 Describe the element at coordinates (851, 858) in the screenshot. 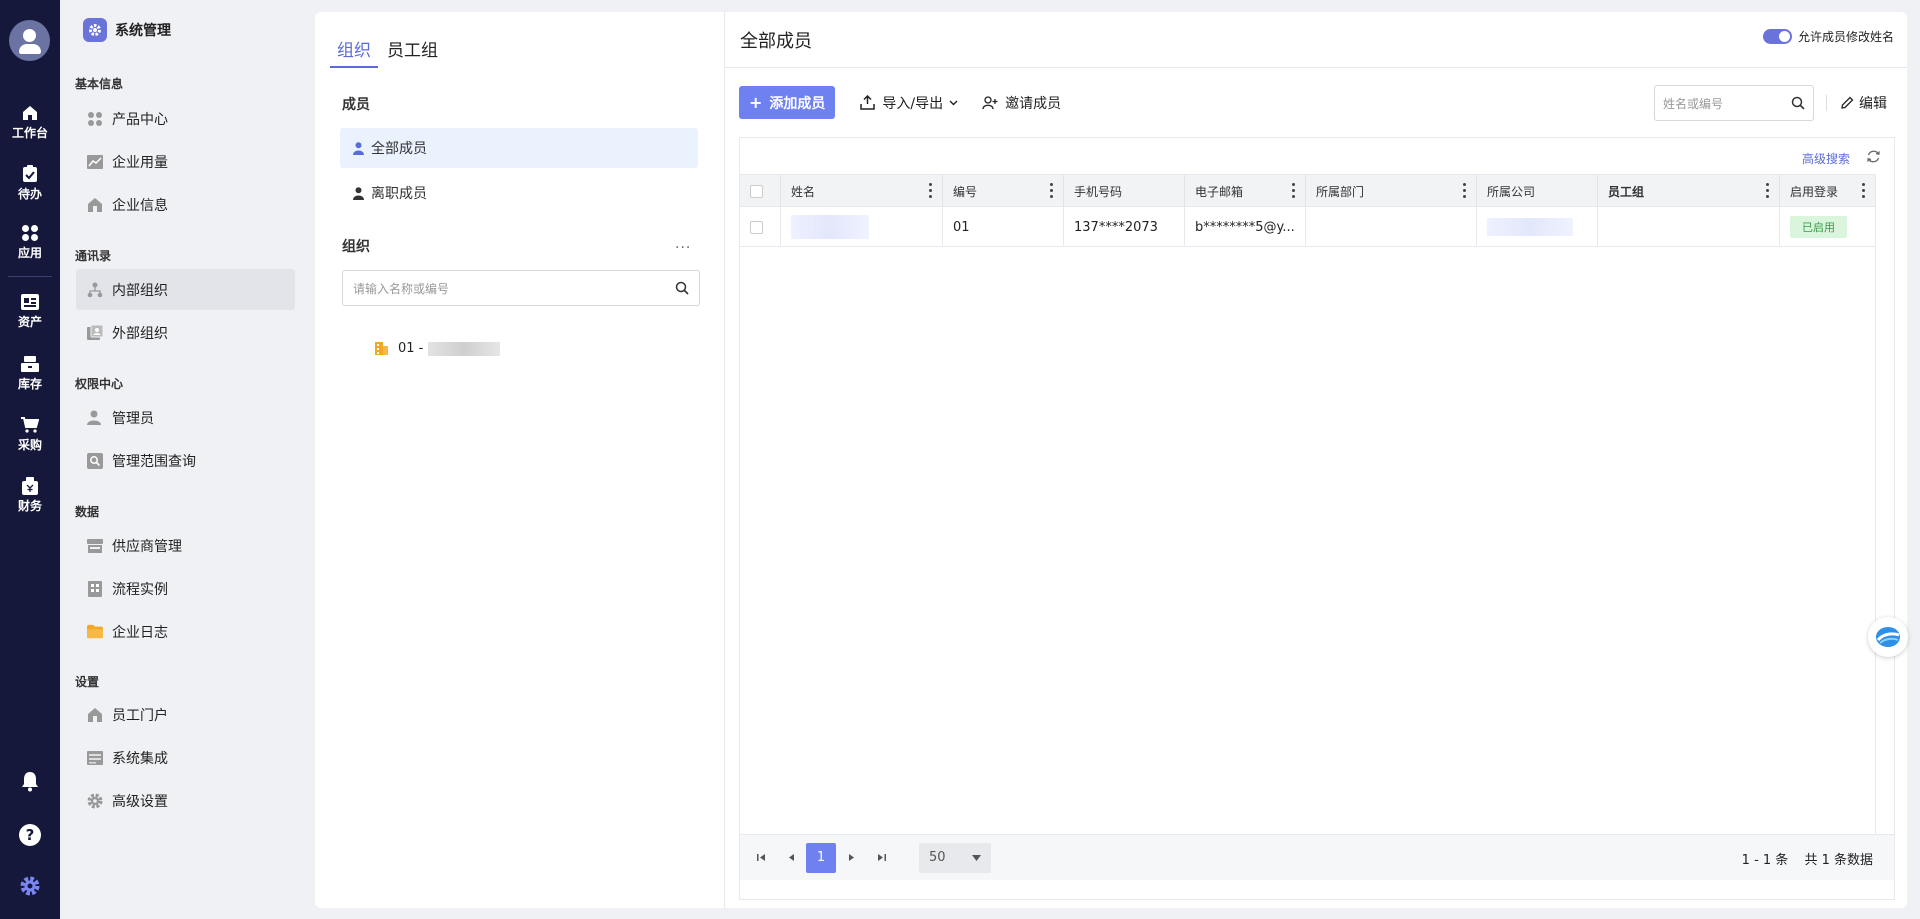

I see `next-page-button` at that location.